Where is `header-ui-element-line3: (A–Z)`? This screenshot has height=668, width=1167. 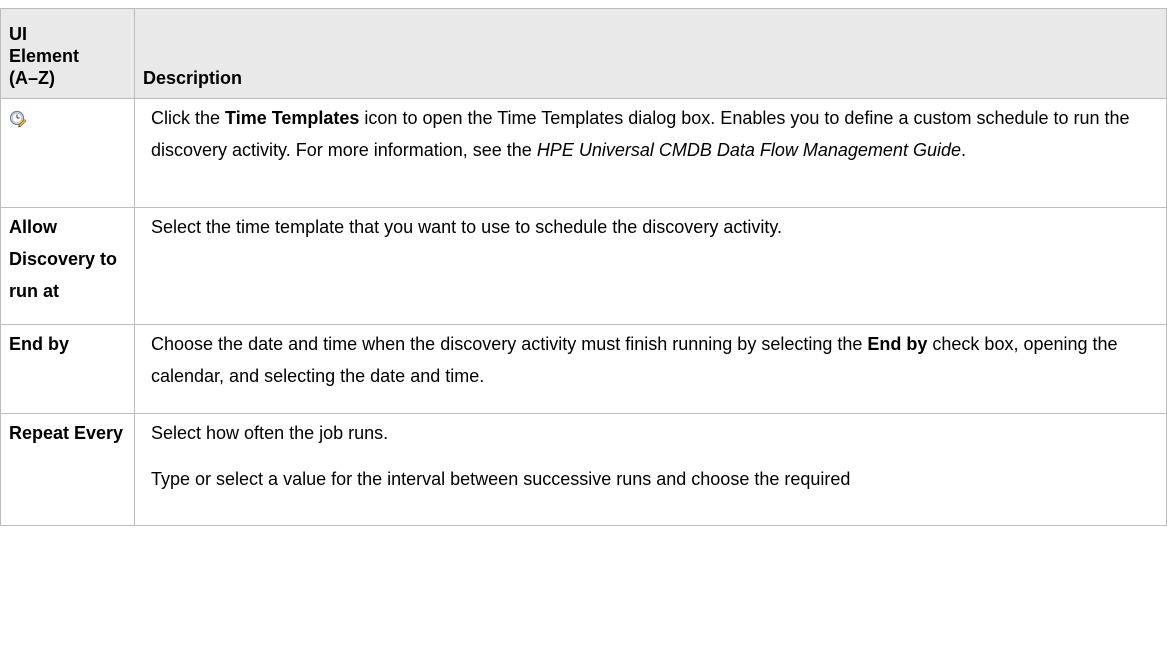
header-ui-element-line3: (A–Z) is located at coordinates (32, 78).